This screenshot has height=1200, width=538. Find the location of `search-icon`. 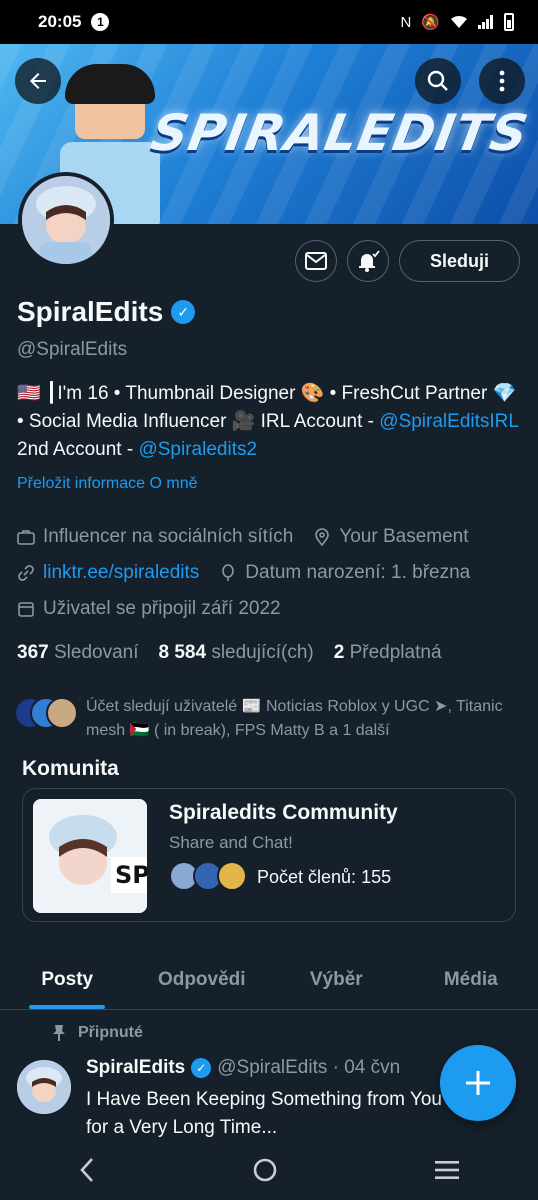

search-icon is located at coordinates (437, 80).